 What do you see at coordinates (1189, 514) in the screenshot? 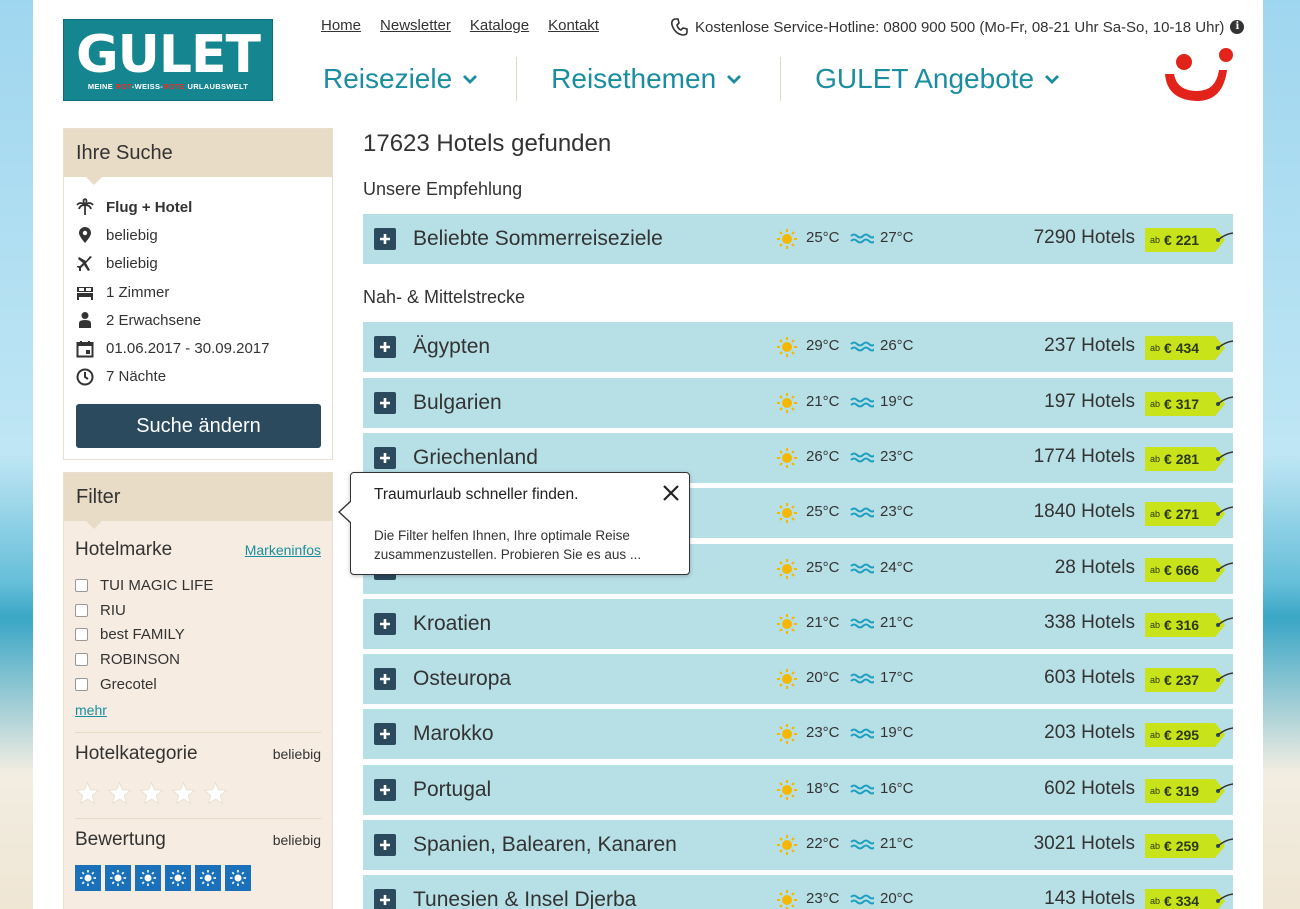
I see `price-tag: ab € 271` at bounding box center [1189, 514].